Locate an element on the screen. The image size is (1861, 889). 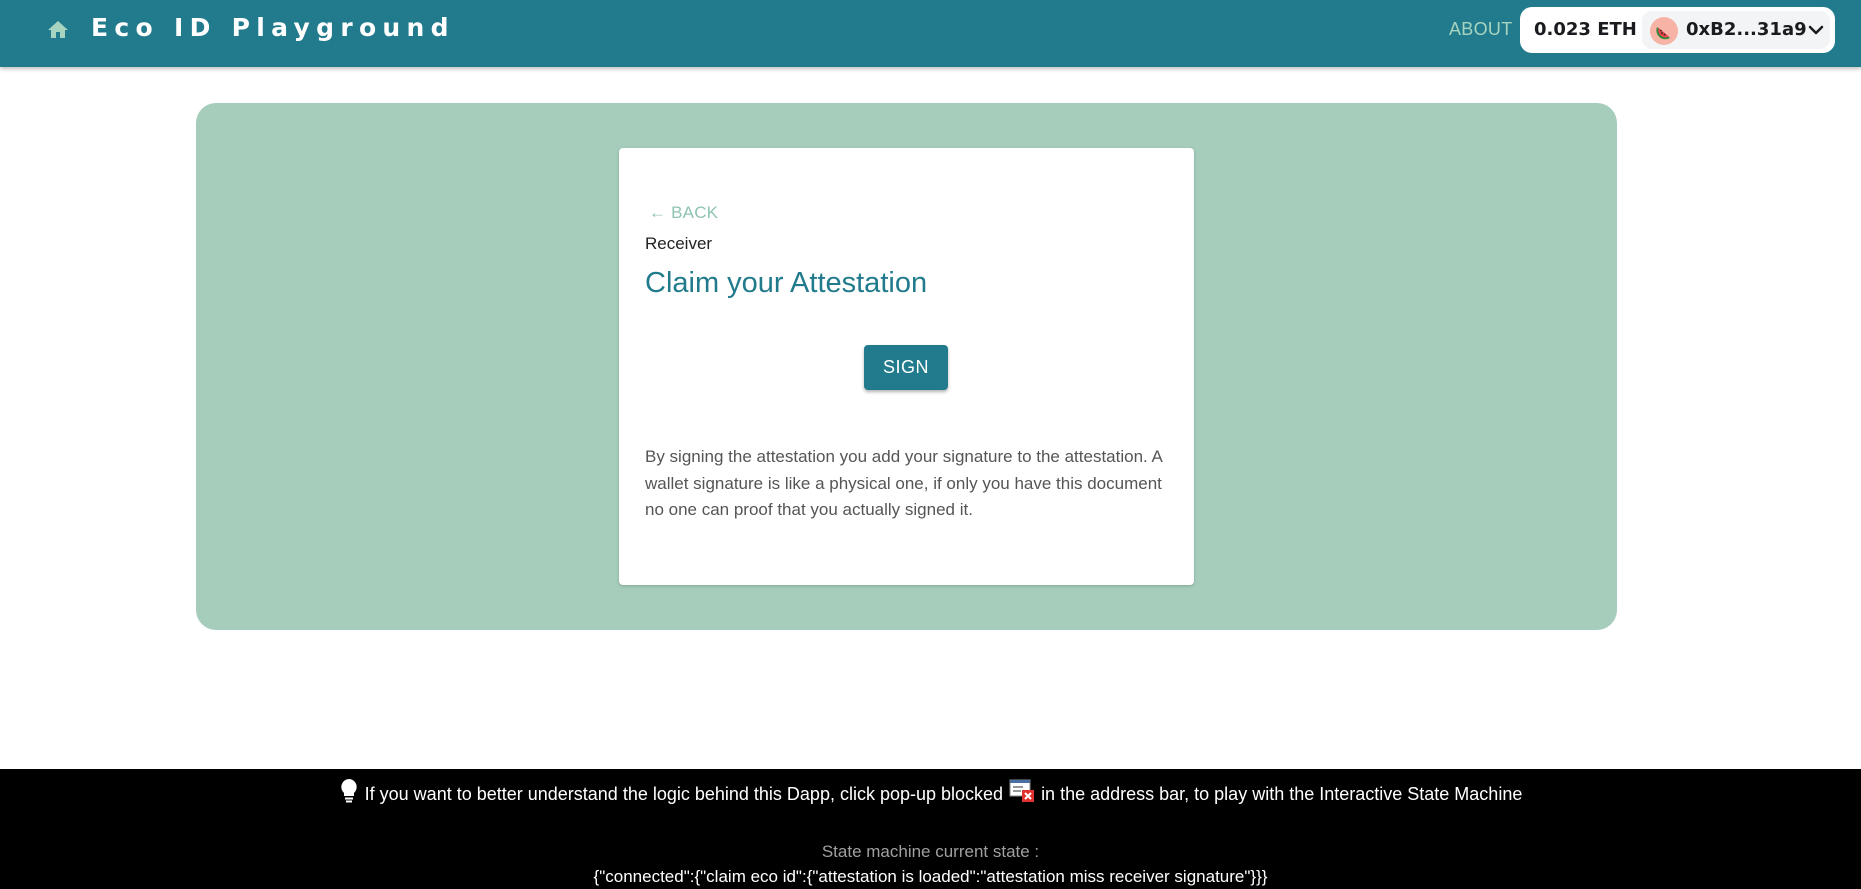
wallet-address: 0xB2...31a9 is located at coordinates (1746, 29).